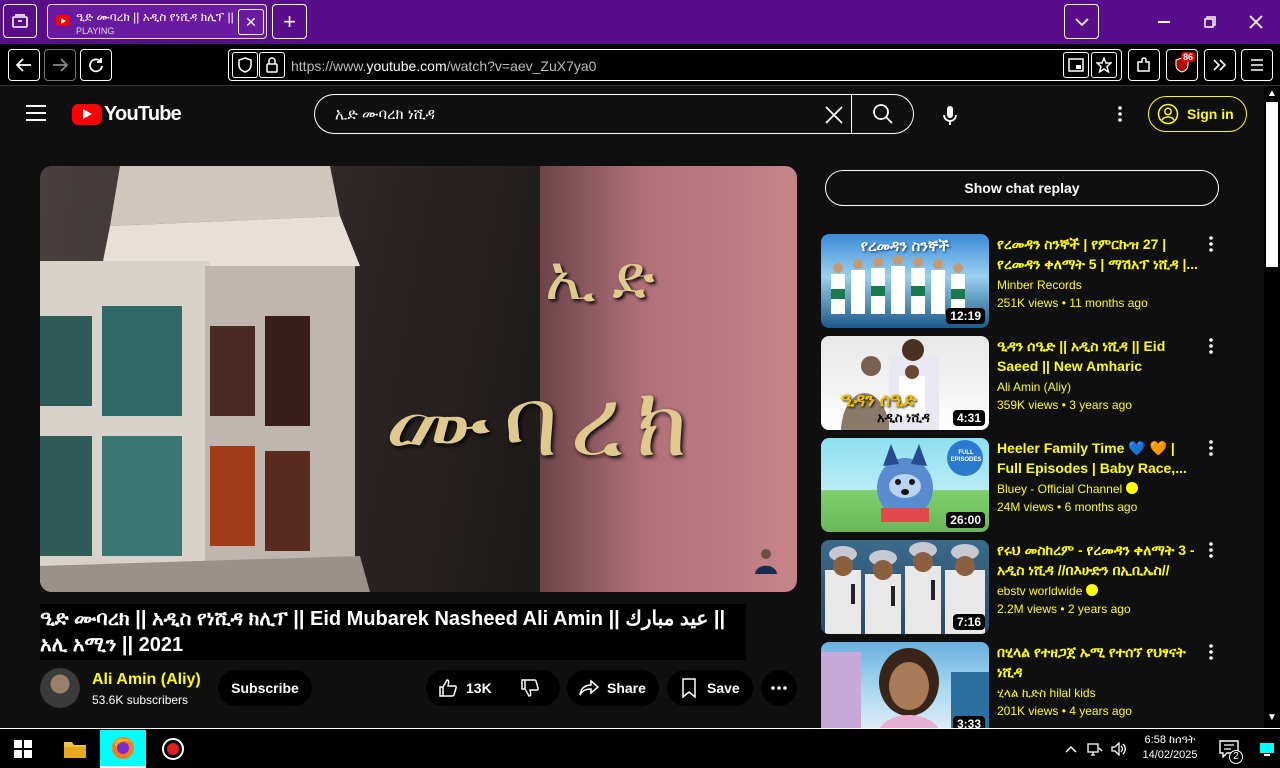 The height and width of the screenshot is (768, 1280). I want to click on show-desktop-button, so click(1267, 749).